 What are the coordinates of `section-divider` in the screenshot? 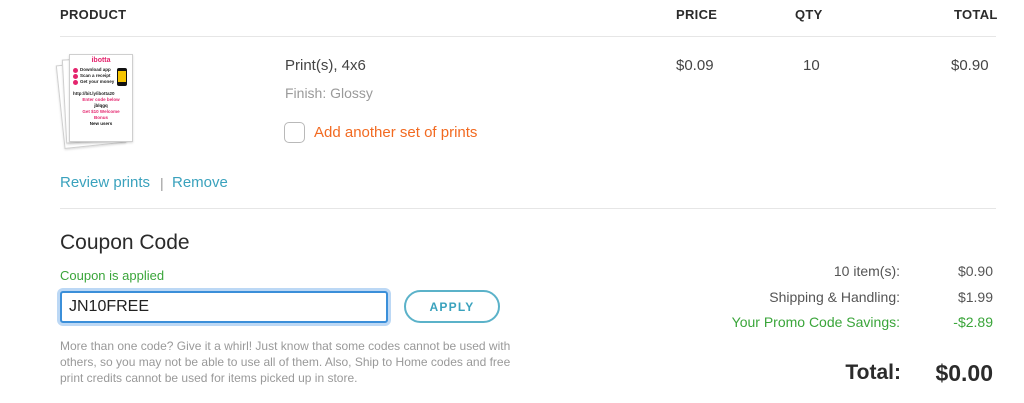 It's located at (528, 208).